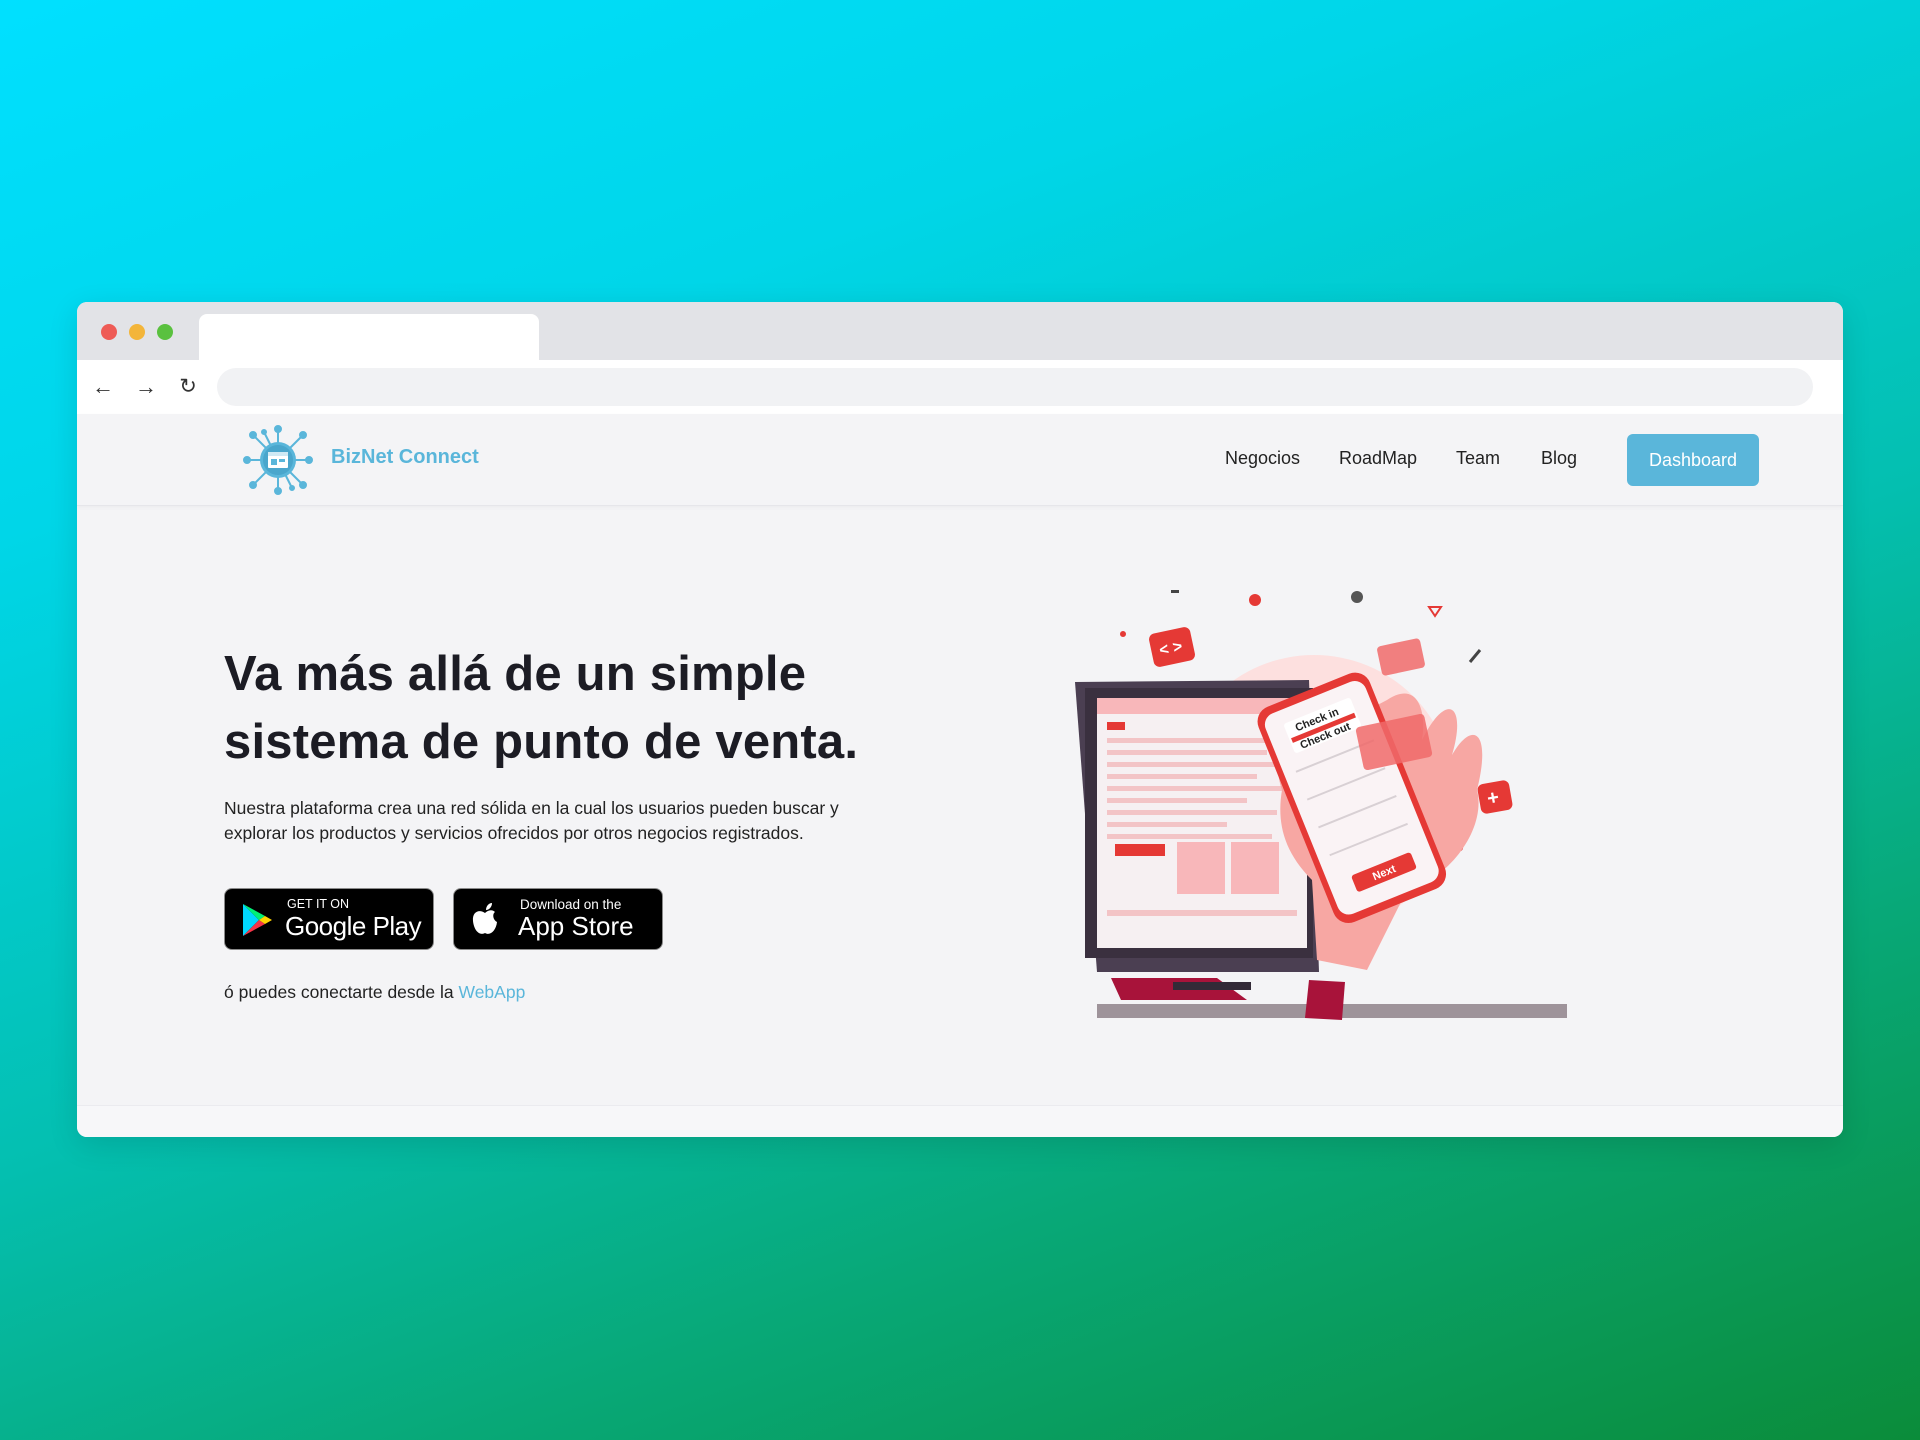  Describe the element at coordinates (1202, 913) in the screenshot. I see `screen-footer-line` at that location.